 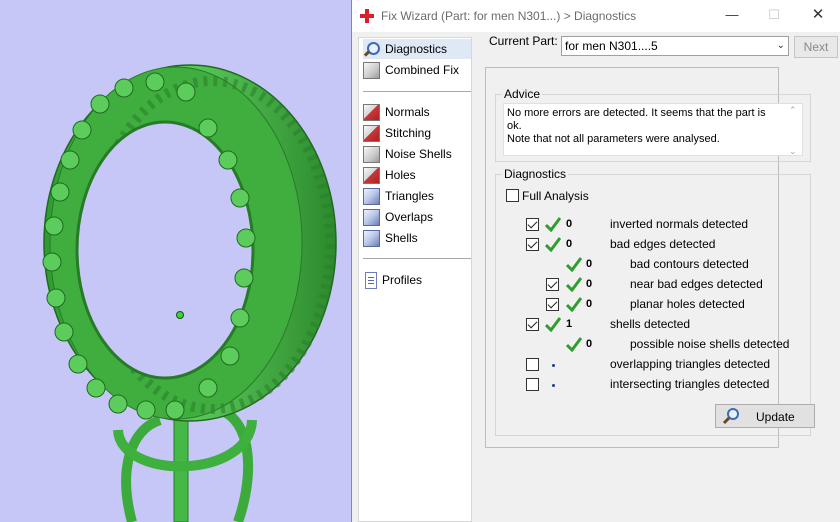 I want to click on noise-shells-icon, so click(x=371, y=154).